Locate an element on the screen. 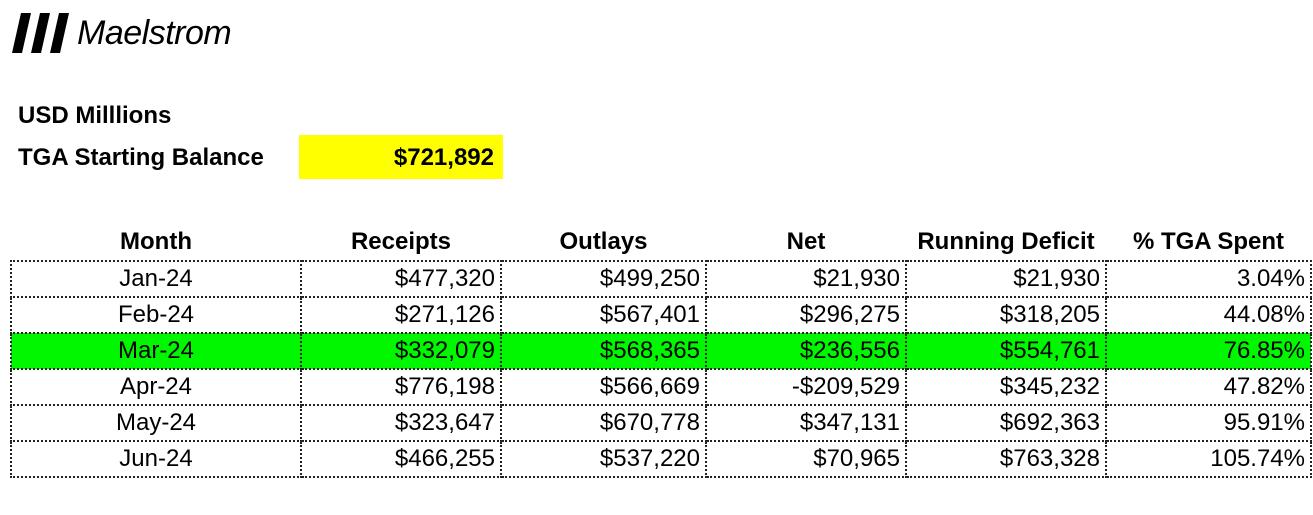 The image size is (1313, 515). cell-outlays: $566,669 is located at coordinates (603, 387).